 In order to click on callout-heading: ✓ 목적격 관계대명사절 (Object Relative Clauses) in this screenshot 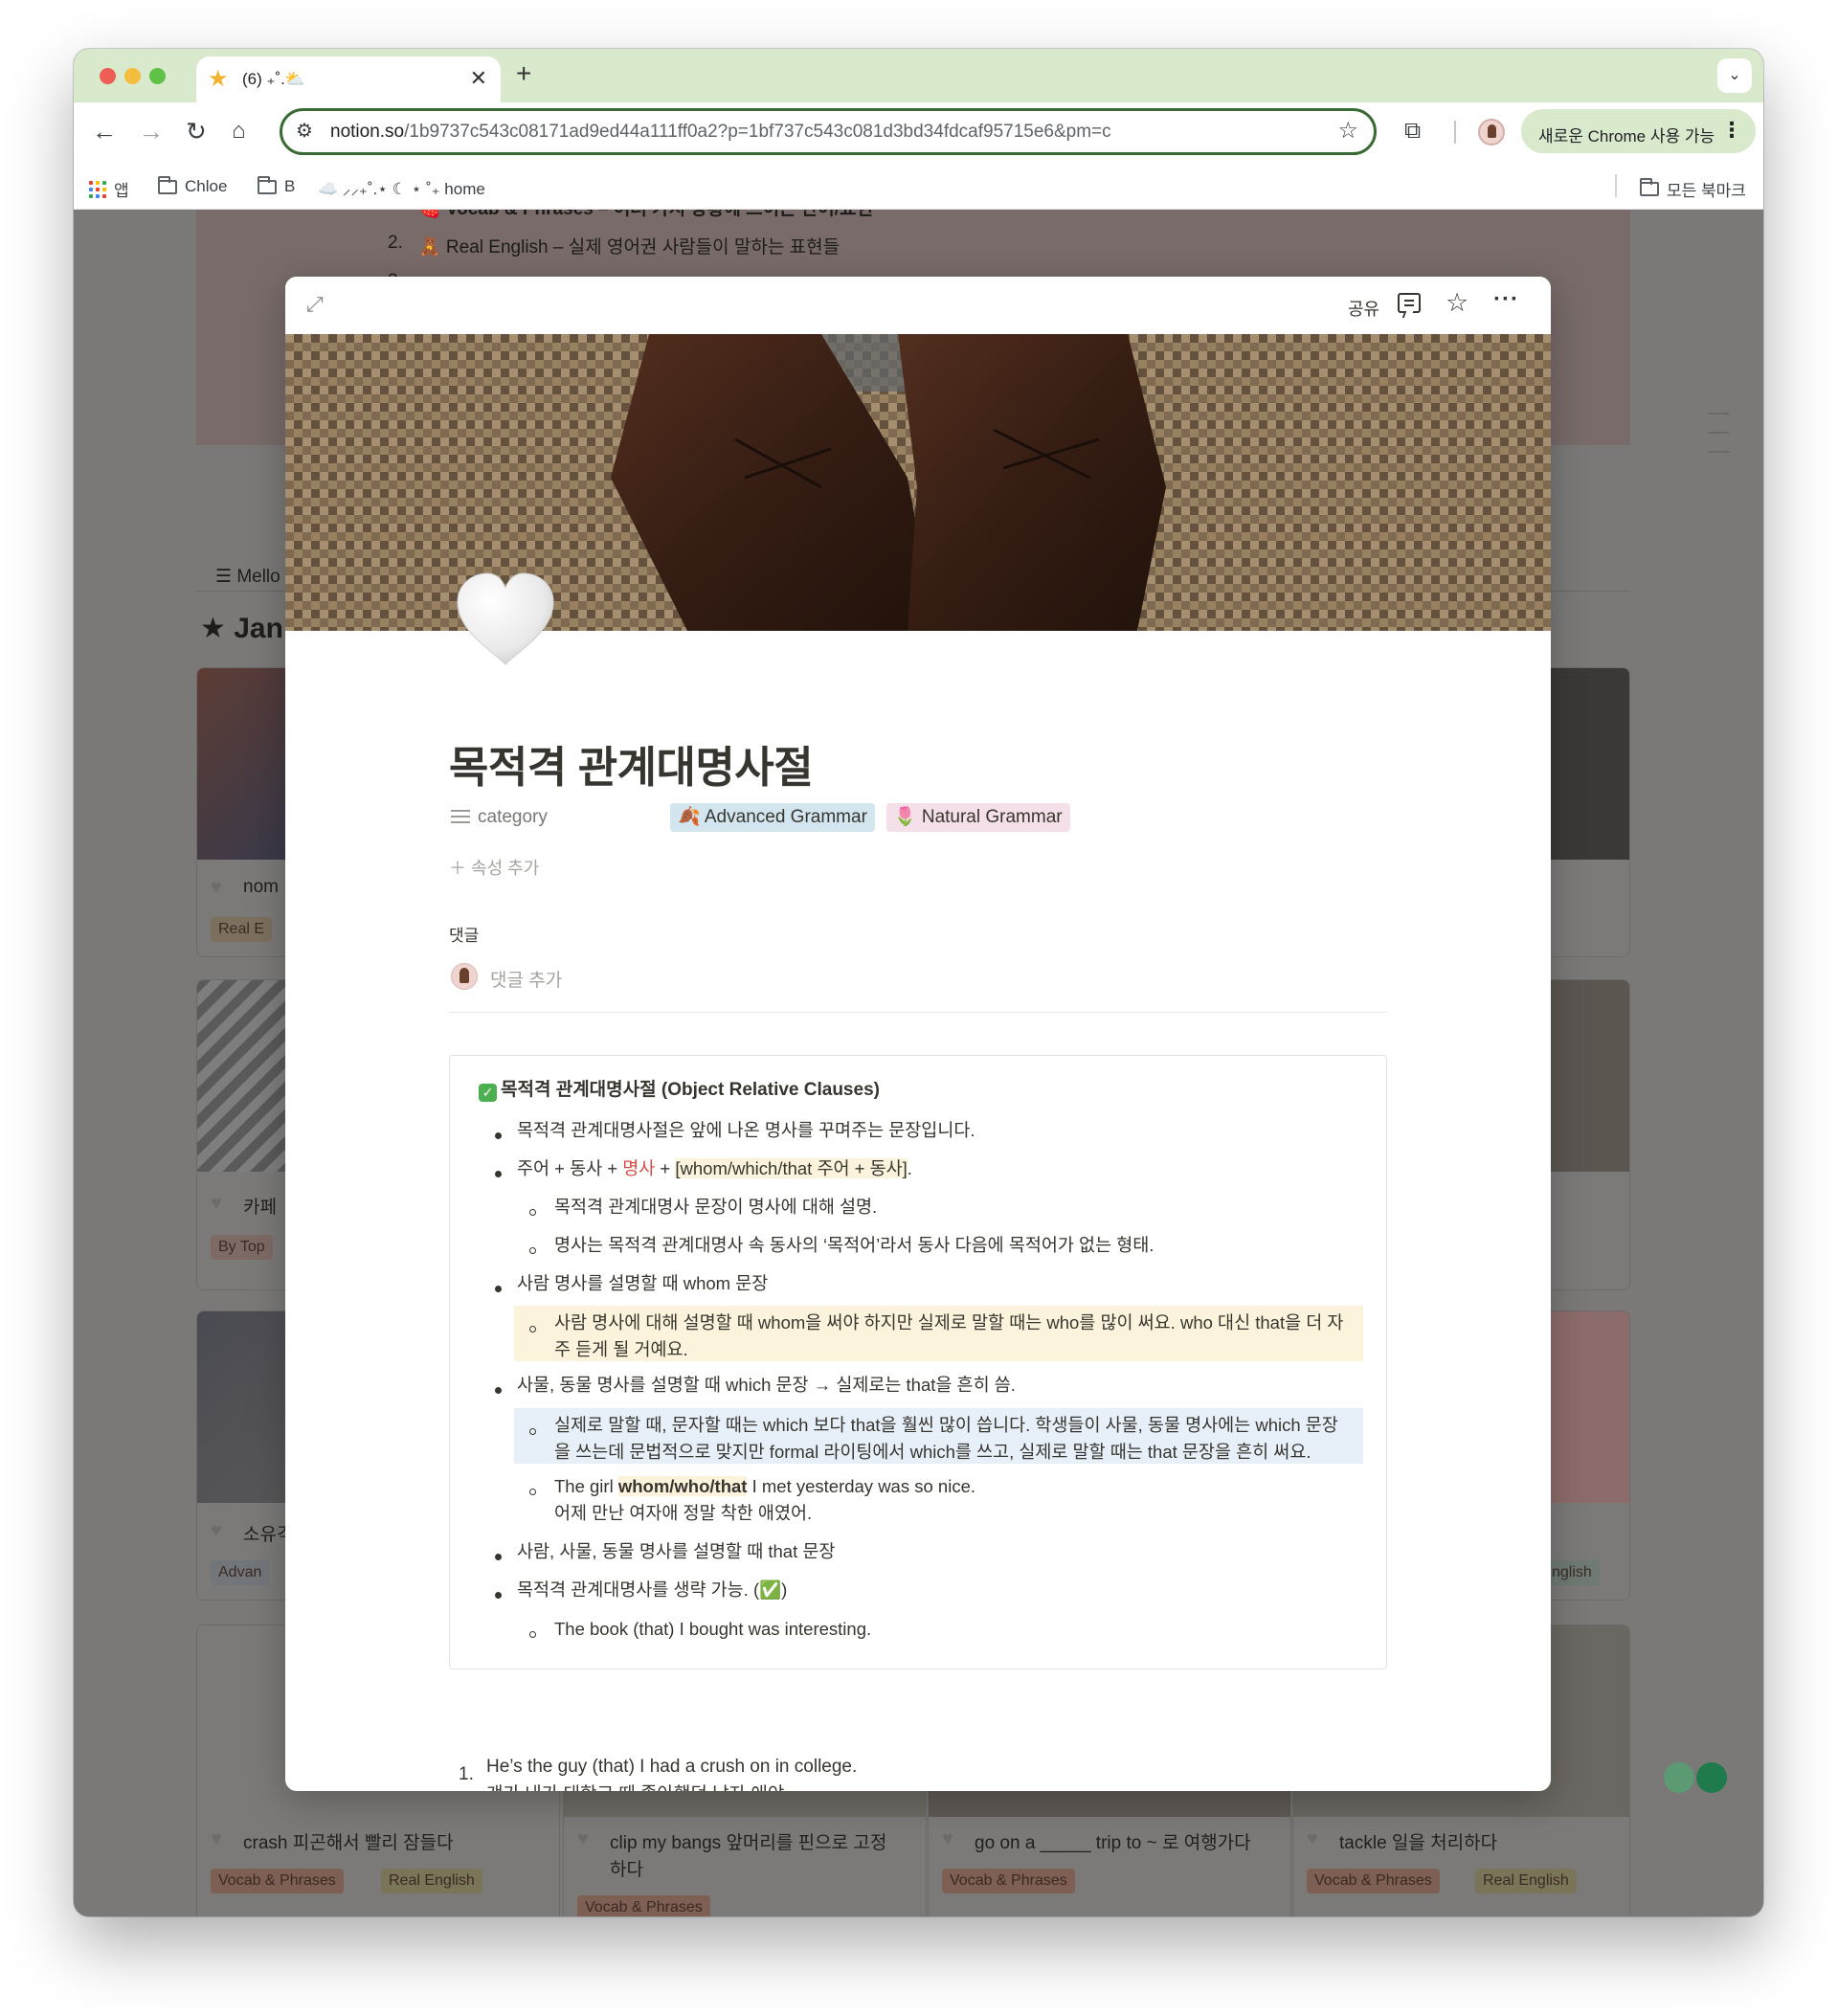, I will do `click(679, 1090)`.